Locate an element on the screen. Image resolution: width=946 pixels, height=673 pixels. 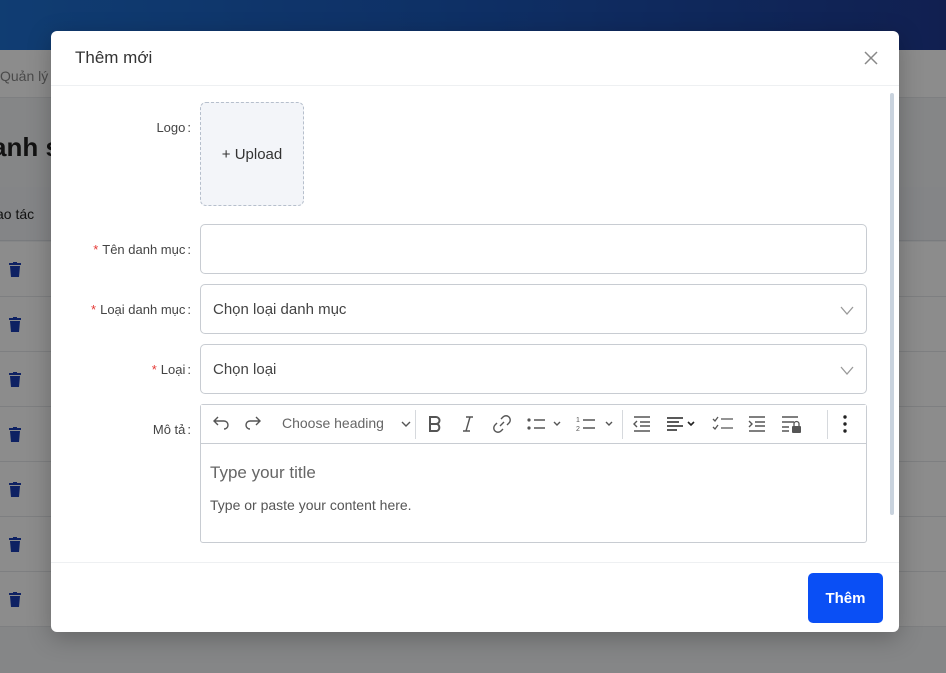
logo-upload-button: + Upload is located at coordinates (252, 154).